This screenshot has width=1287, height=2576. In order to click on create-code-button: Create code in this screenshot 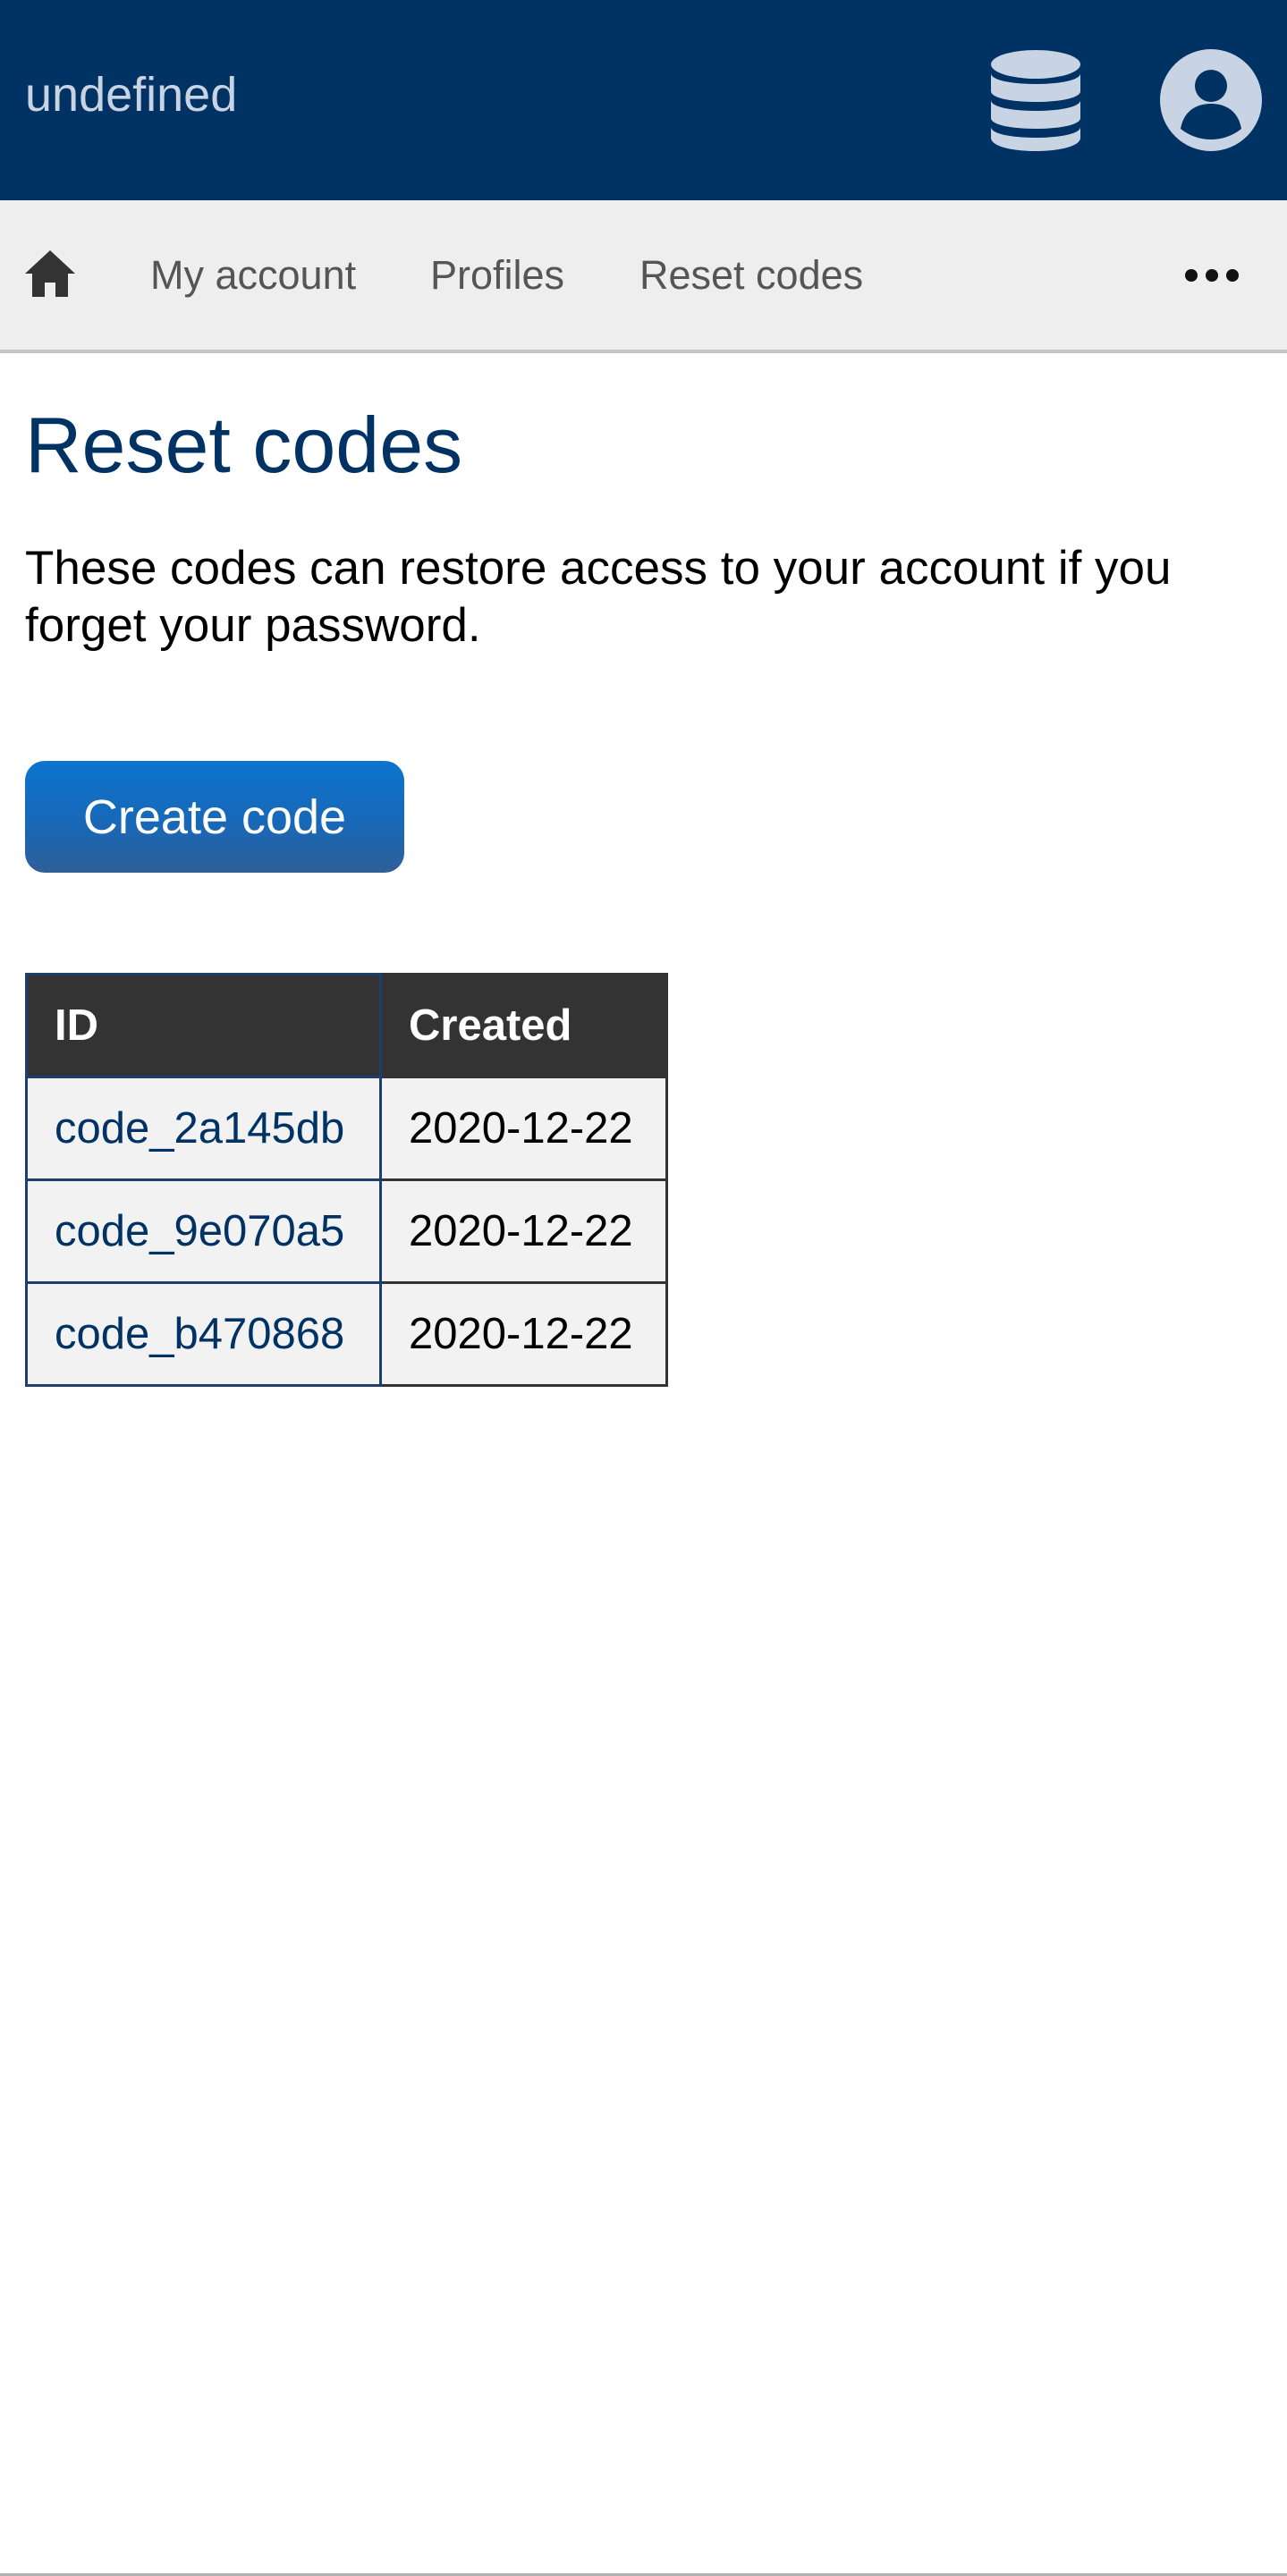, I will do `click(214, 817)`.